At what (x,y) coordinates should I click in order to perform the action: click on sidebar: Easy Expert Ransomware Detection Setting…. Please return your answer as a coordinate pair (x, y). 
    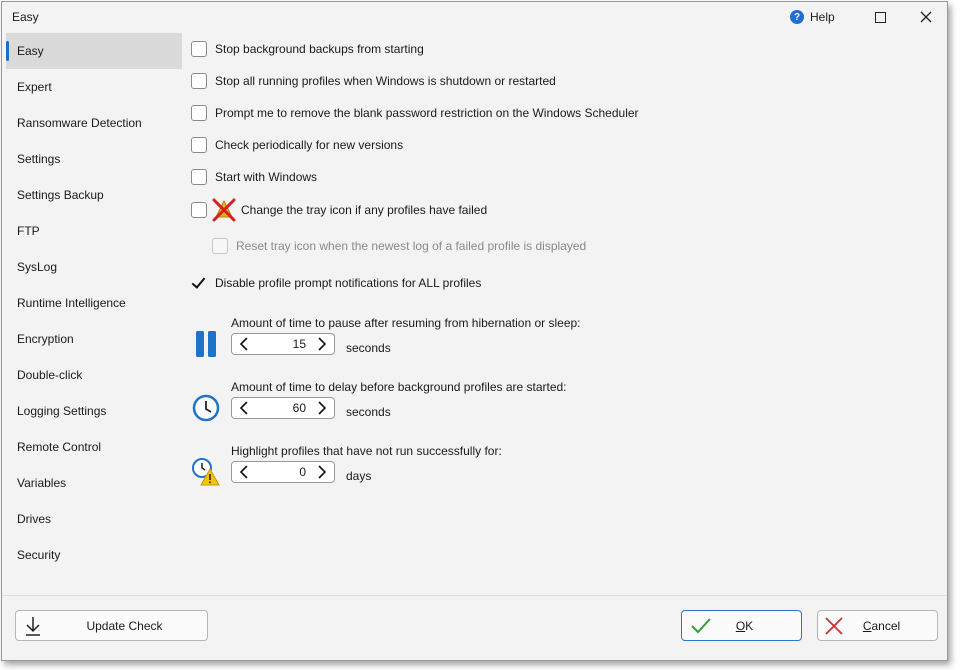
    Looking at the image, I should click on (94, 303).